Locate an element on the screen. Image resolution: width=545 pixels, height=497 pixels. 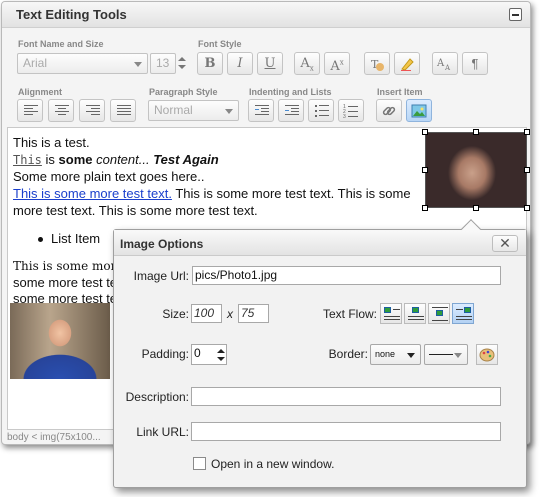
underline-icon: U is located at coordinates (270, 63).